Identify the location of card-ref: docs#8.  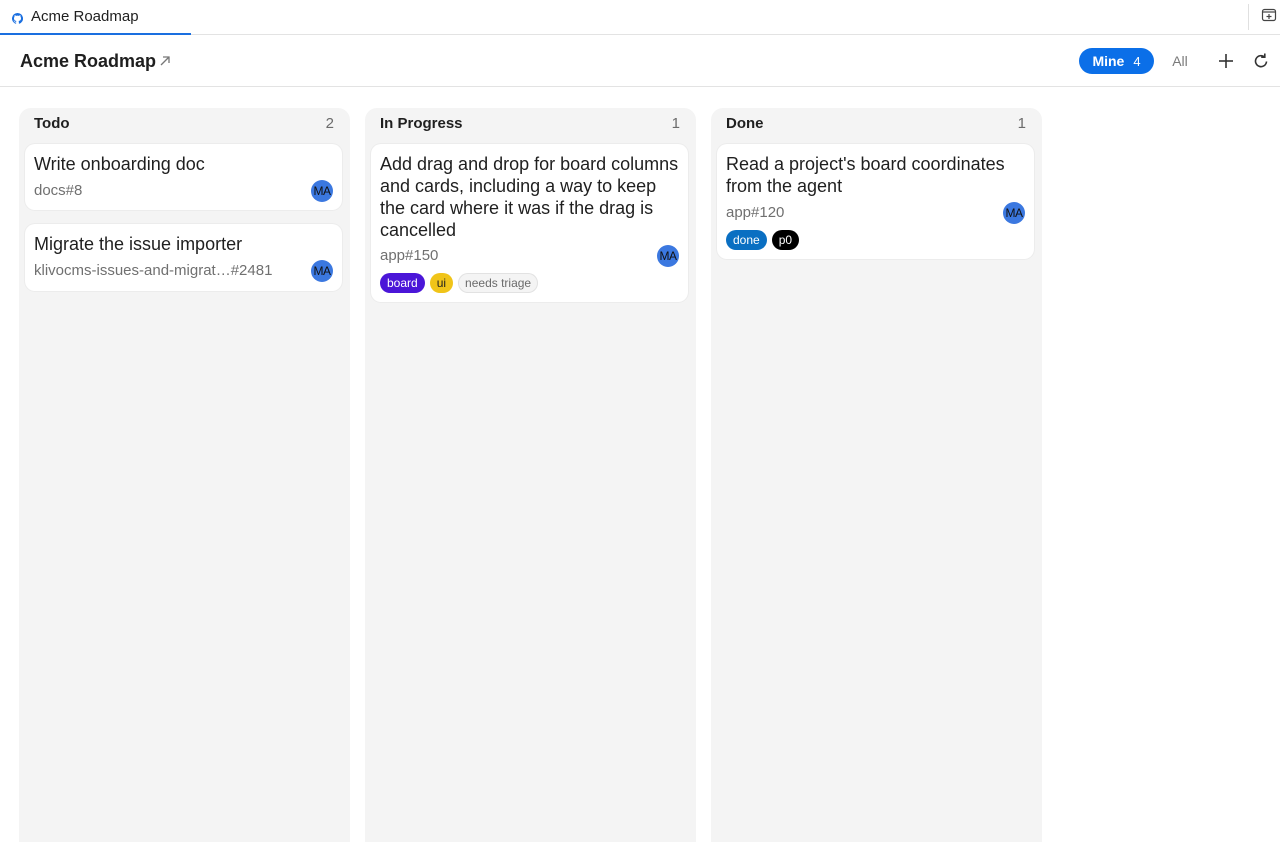
(58, 190).